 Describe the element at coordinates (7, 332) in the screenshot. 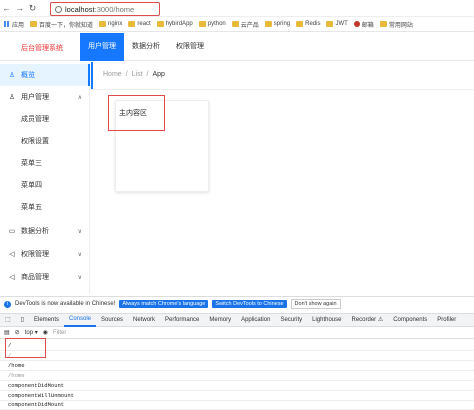

I see `sidebar-toggle-icon: ▤` at that location.